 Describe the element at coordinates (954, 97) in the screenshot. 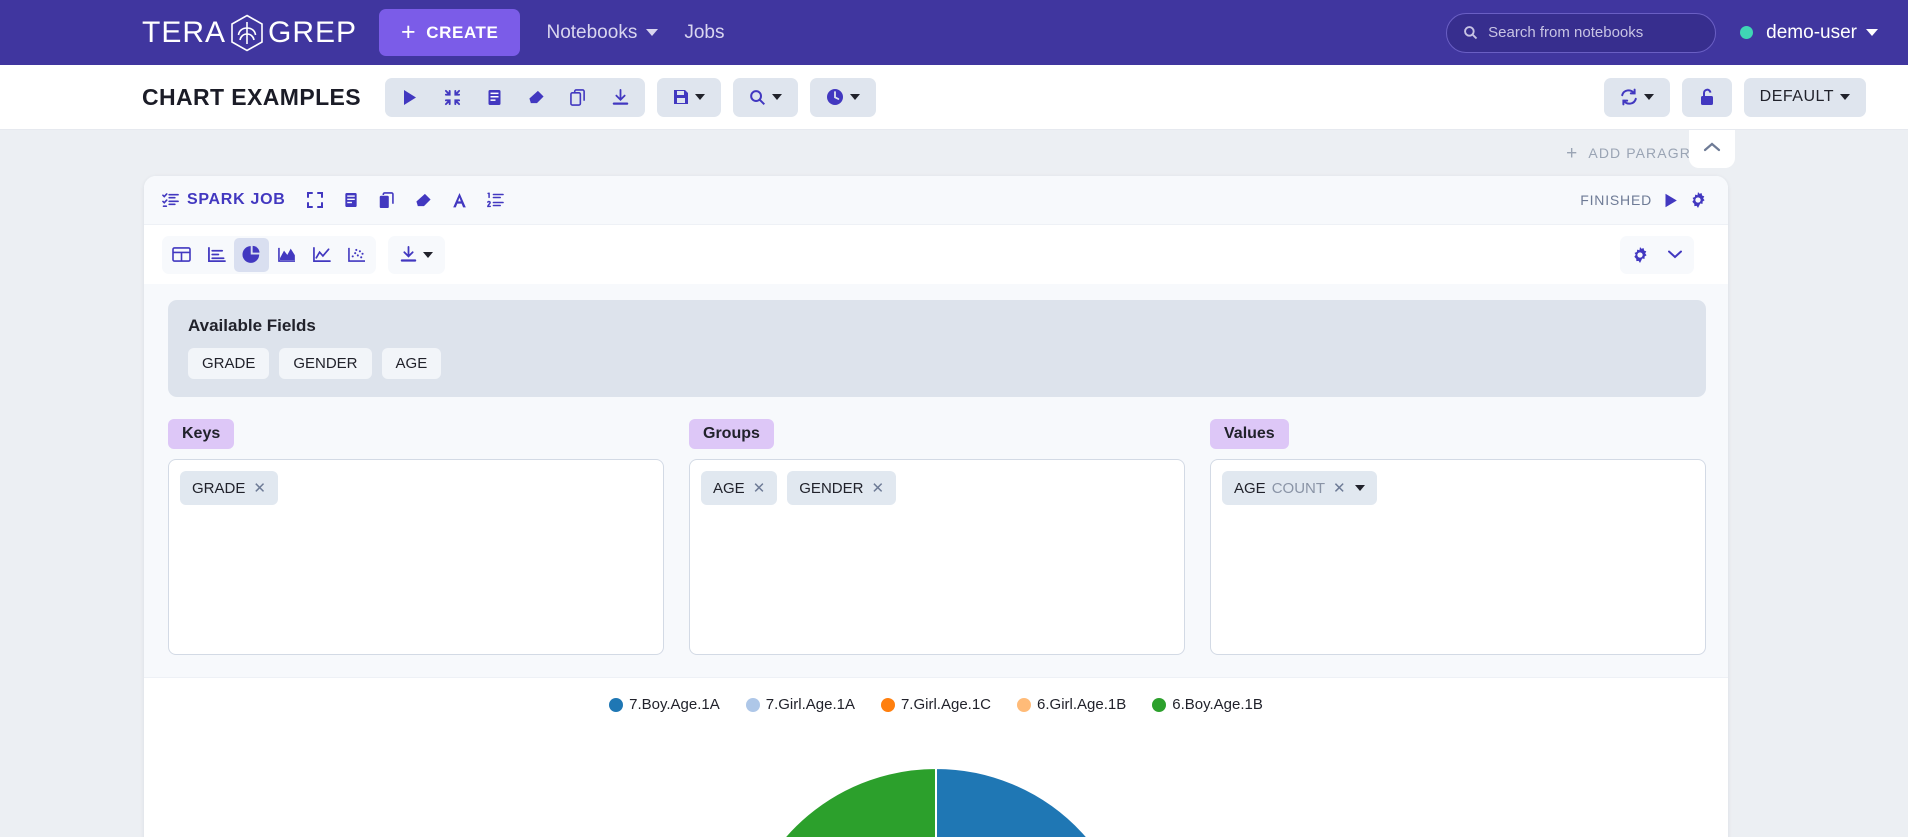

I see `note-header: CHART EXAMPLES DEFAULT` at that location.